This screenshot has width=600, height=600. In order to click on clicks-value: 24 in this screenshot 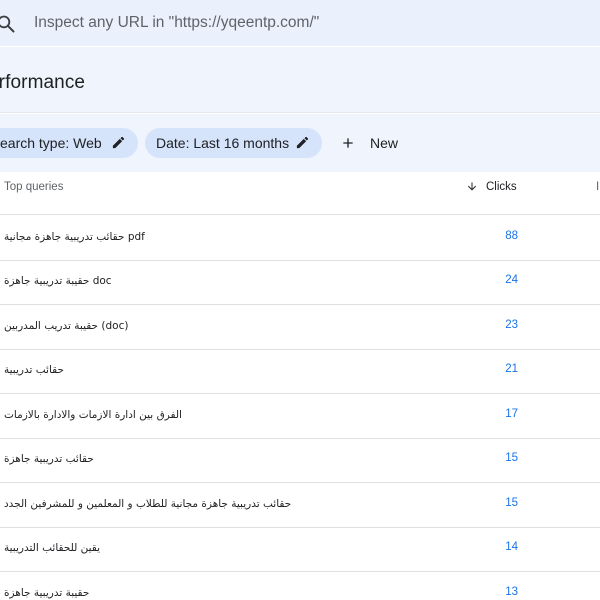, I will do `click(511, 280)`.